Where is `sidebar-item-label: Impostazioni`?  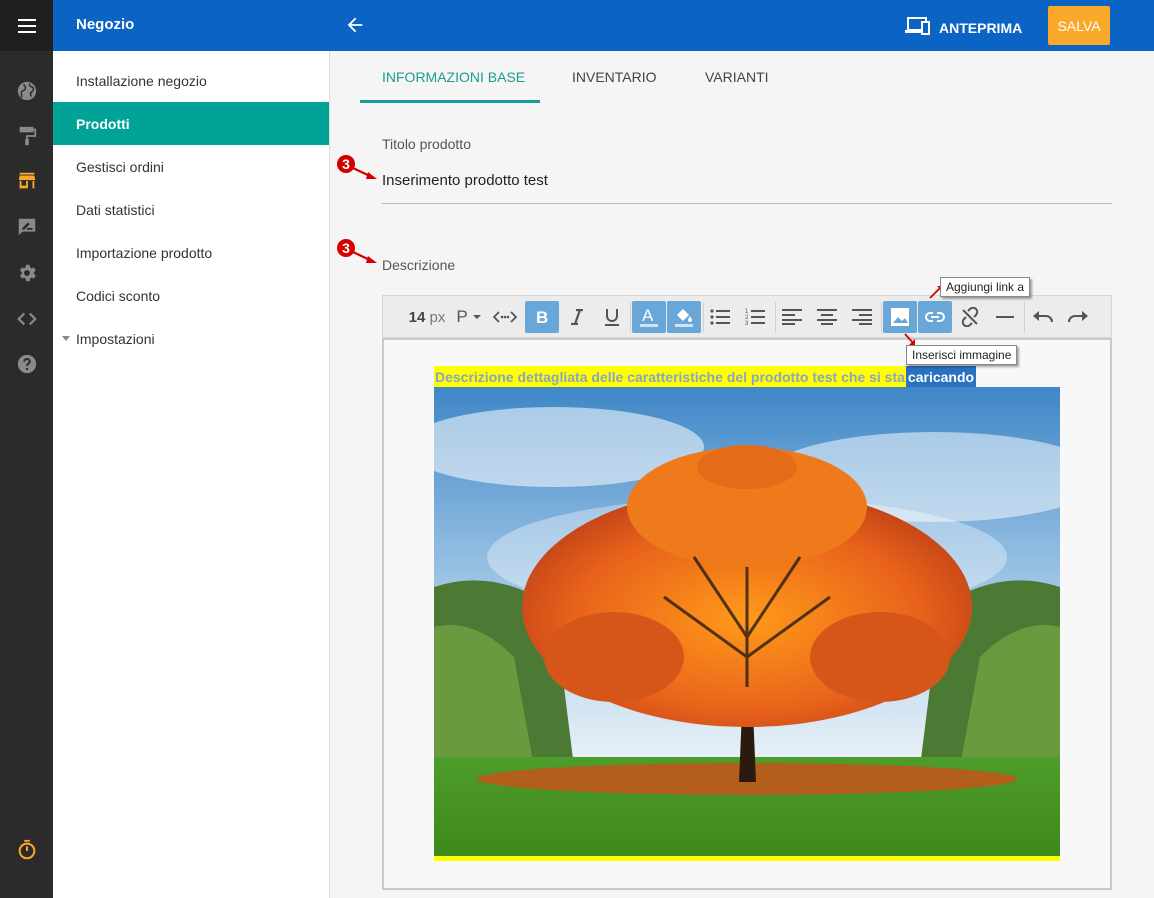
sidebar-item-label: Impostazioni is located at coordinates (115, 338).